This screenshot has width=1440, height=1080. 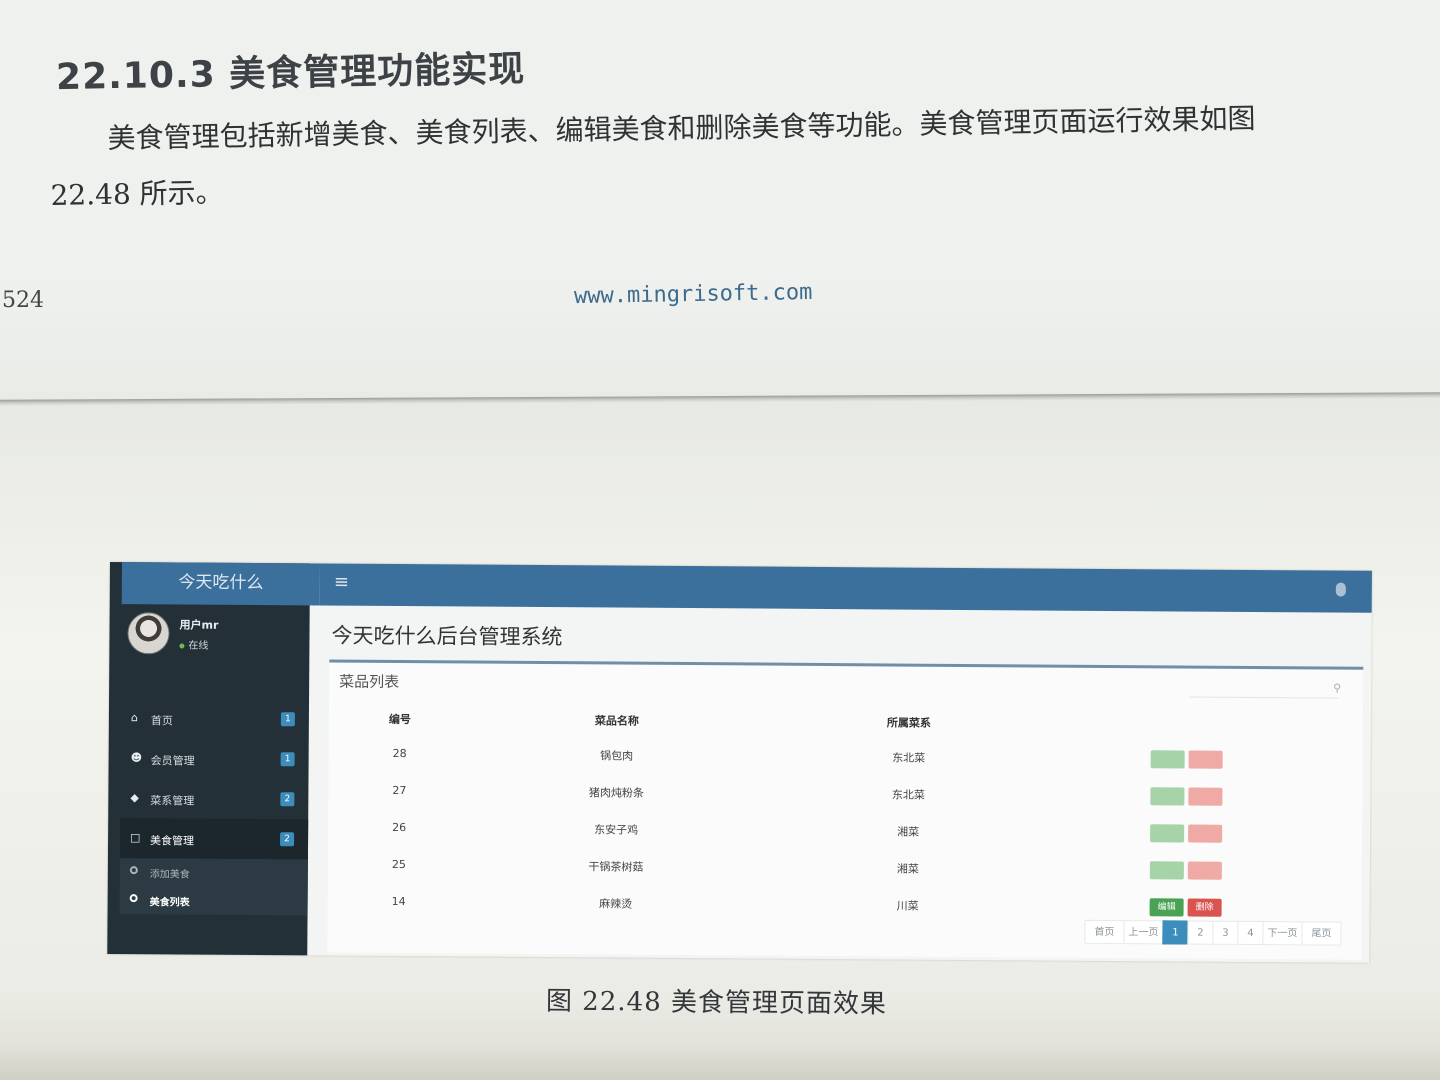 What do you see at coordinates (134, 718) in the screenshot?
I see `home-icon: ⌂` at bounding box center [134, 718].